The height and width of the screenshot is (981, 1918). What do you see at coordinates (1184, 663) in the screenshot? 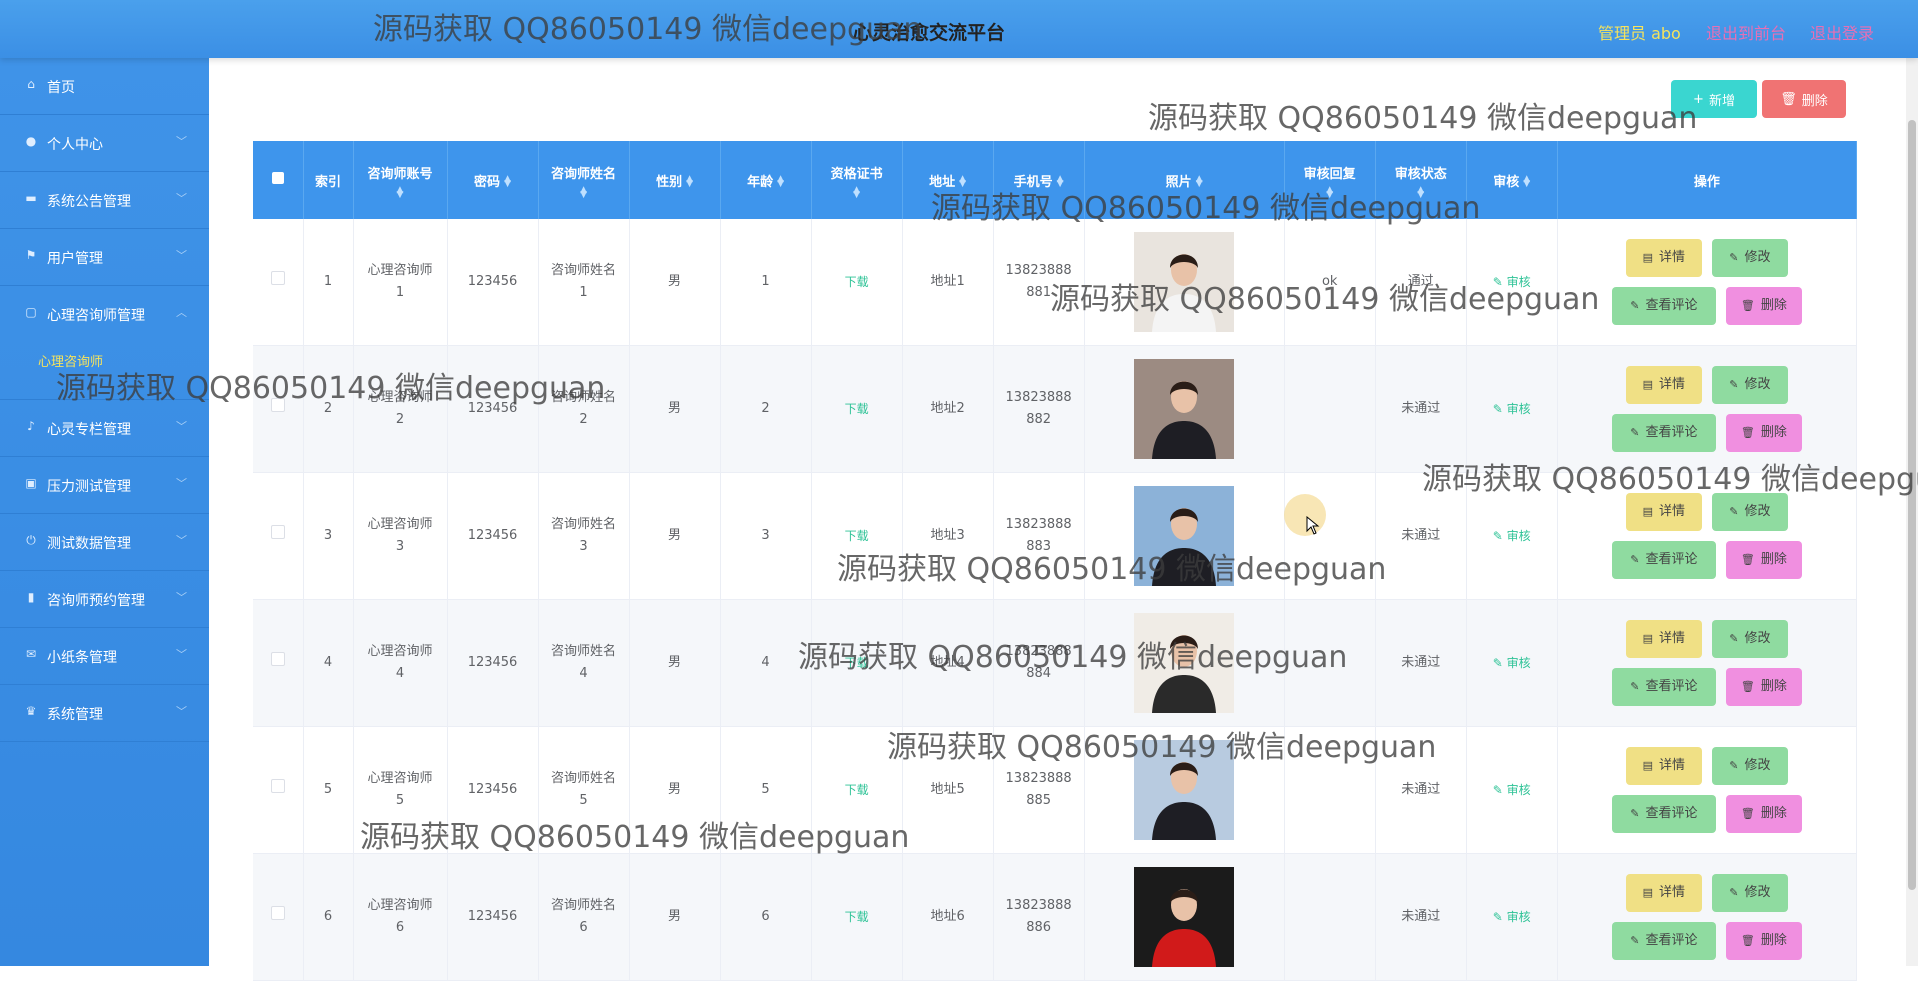
I see `counselor-photo` at bounding box center [1184, 663].